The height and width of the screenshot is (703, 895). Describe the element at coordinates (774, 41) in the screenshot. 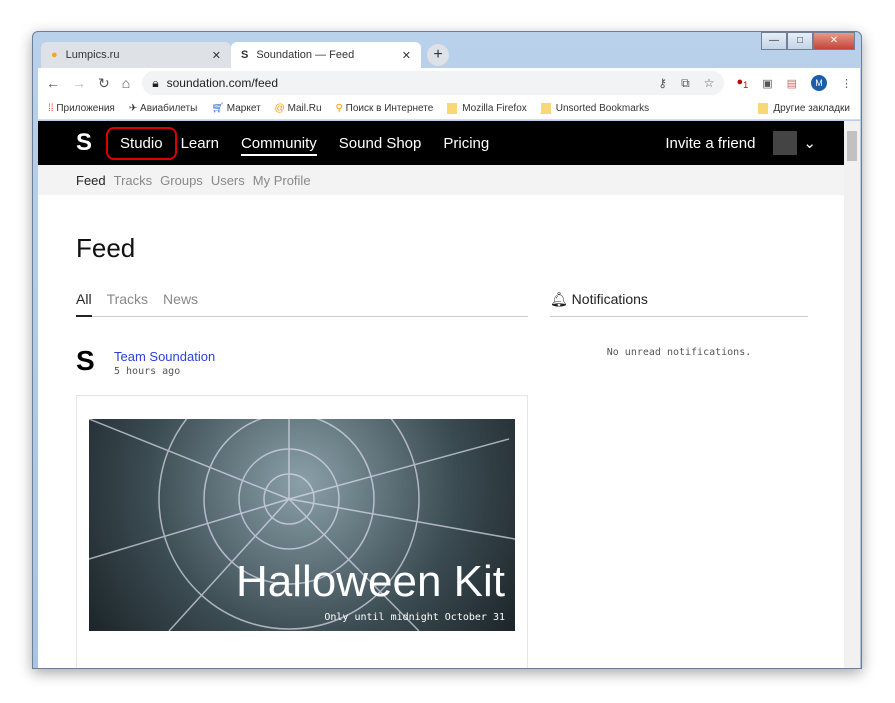

I see `minimize-button: —` at that location.